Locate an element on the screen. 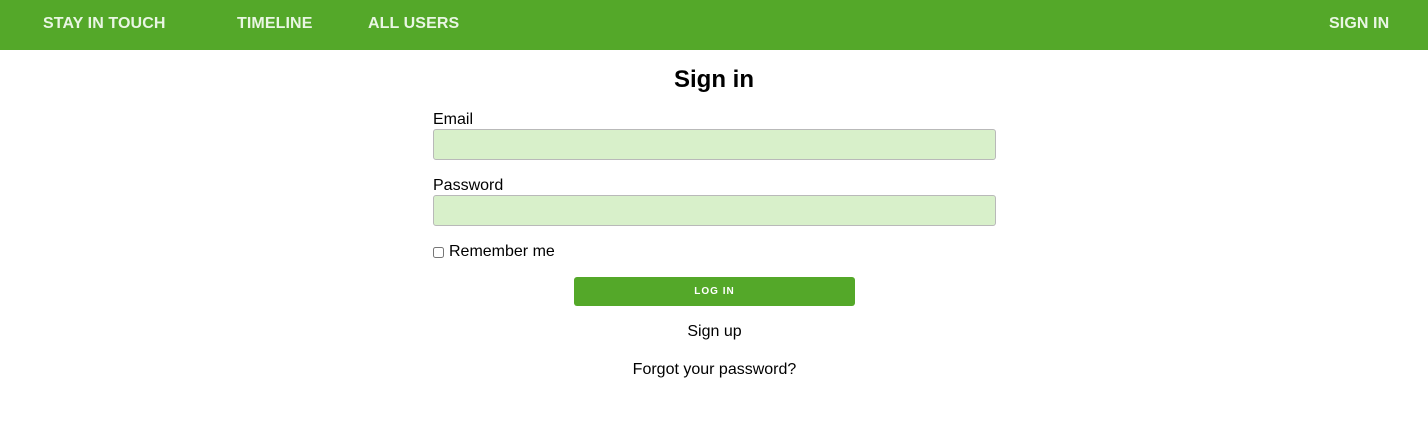 This screenshot has width=1428, height=435. sign-up-link: Sign up is located at coordinates (714, 332).